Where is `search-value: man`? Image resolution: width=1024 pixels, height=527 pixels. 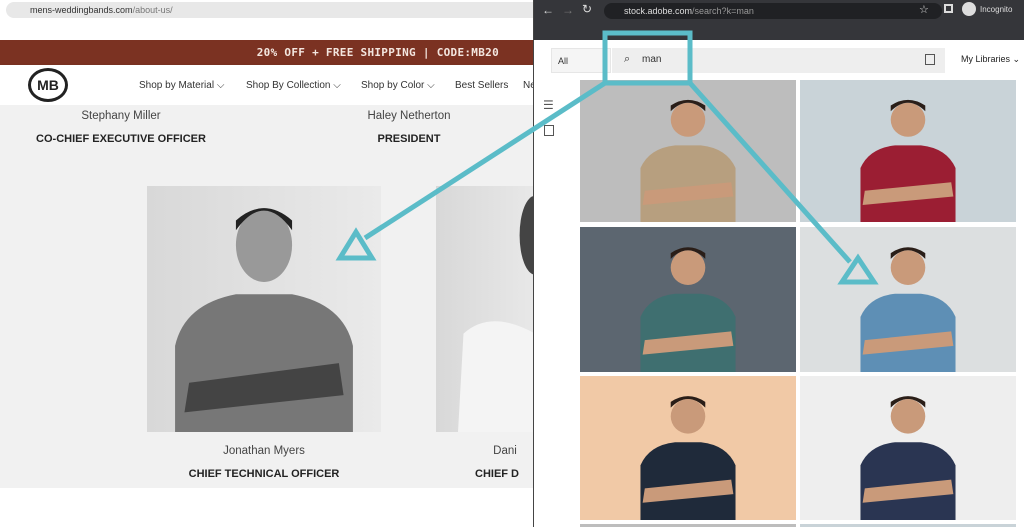 search-value: man is located at coordinates (652, 59).